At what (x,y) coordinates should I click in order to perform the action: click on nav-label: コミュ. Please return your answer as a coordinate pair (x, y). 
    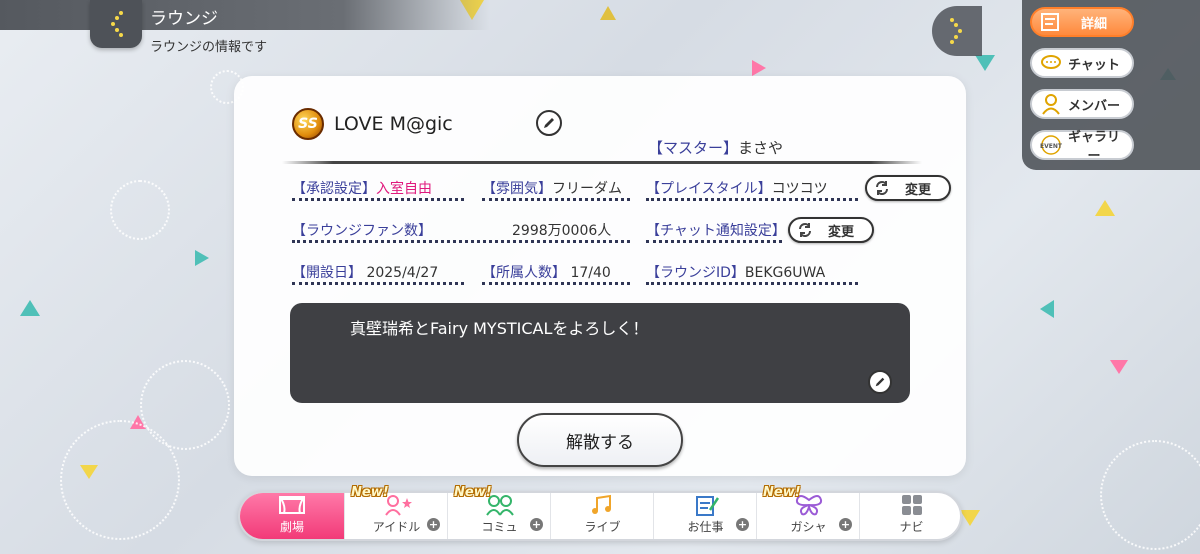
    Looking at the image, I should click on (499, 527).